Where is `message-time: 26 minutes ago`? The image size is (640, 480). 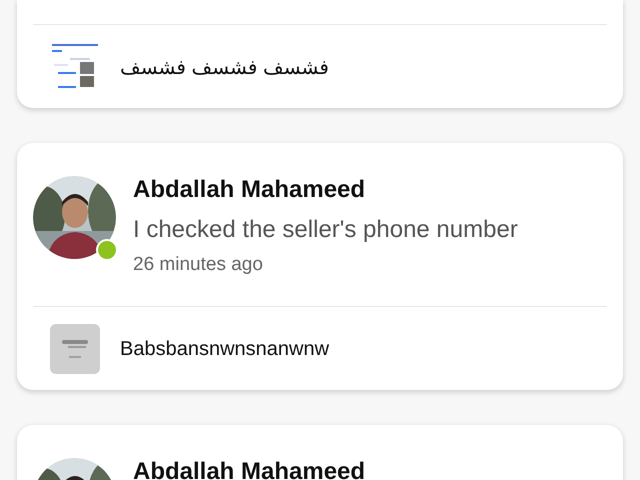
message-time: 26 minutes ago is located at coordinates (198, 265).